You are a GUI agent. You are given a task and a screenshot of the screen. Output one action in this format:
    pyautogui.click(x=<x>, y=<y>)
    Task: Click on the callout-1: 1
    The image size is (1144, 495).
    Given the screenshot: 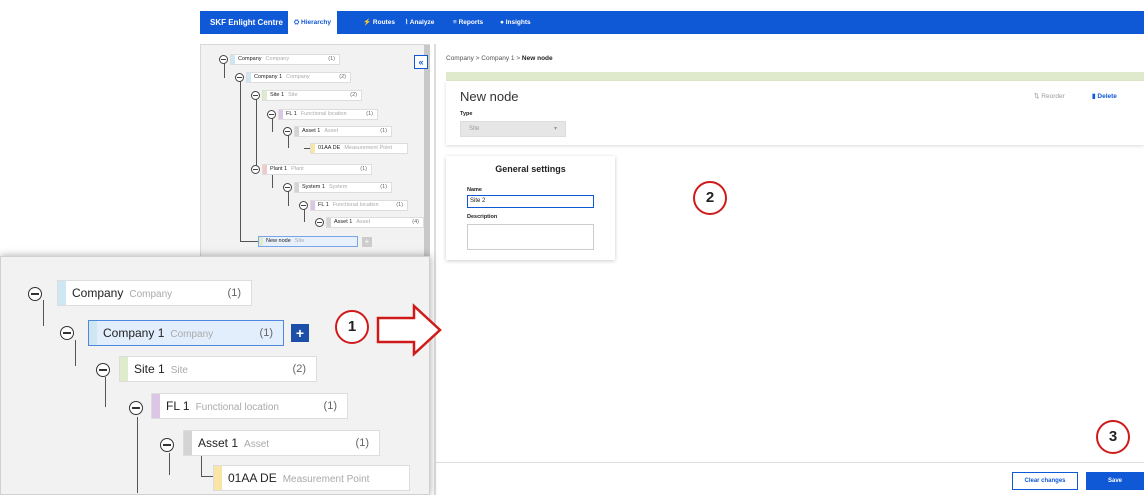 What is the action you would take?
    pyautogui.click(x=352, y=327)
    